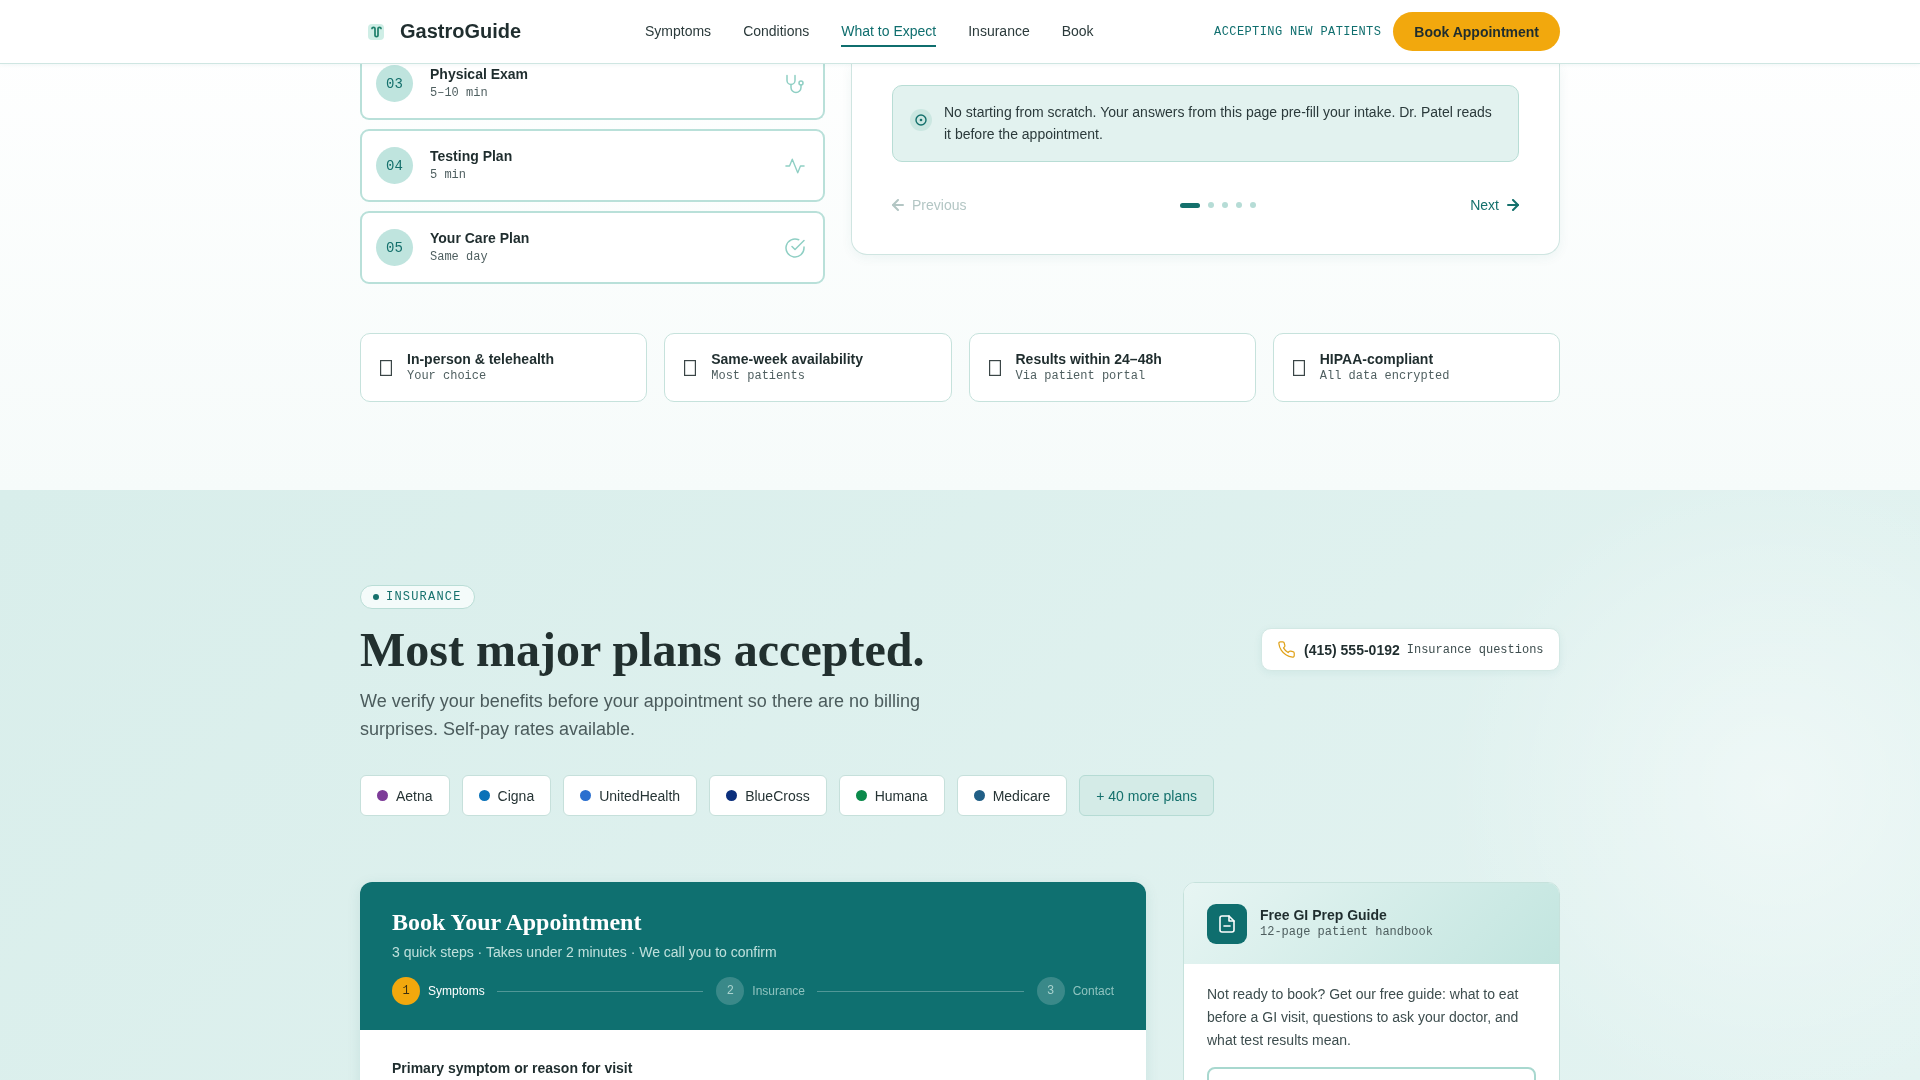 The height and width of the screenshot is (1080, 1920). Describe the element at coordinates (921, 120) in the screenshot. I see `target-icon` at that location.